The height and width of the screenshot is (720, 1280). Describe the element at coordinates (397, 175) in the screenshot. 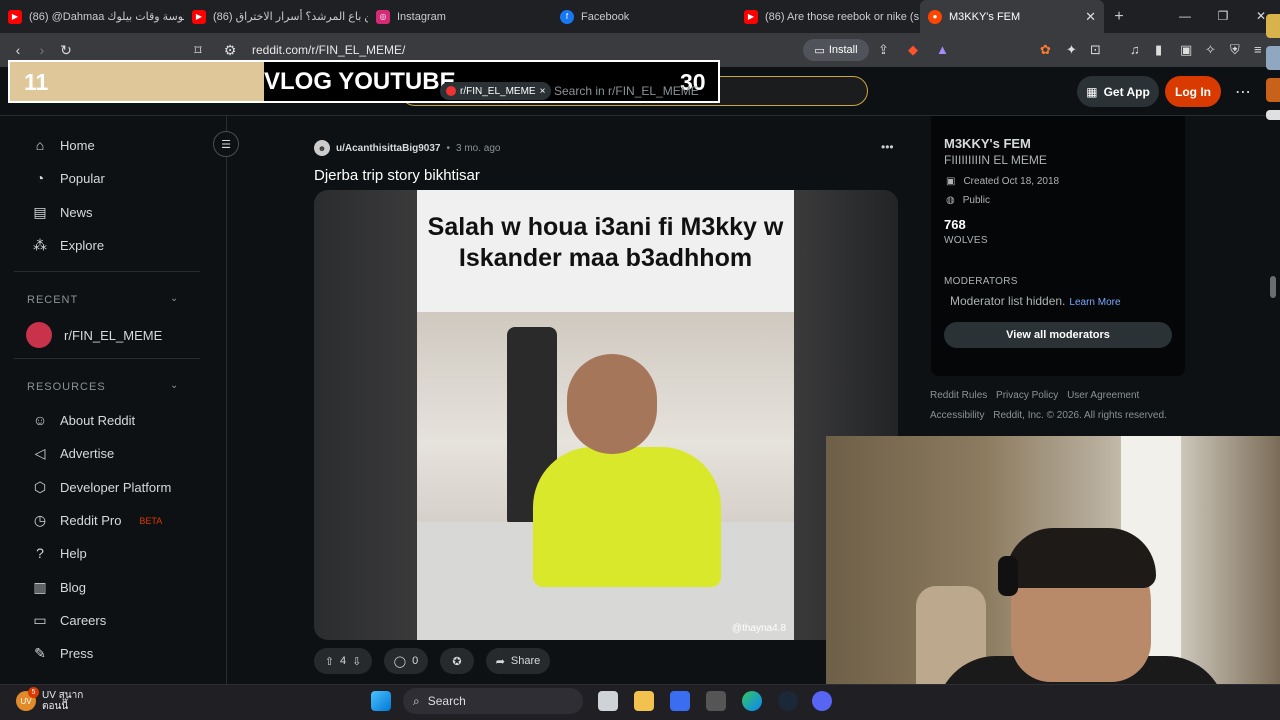

I see `post-title: Djerba trip story bikhtisar` at that location.